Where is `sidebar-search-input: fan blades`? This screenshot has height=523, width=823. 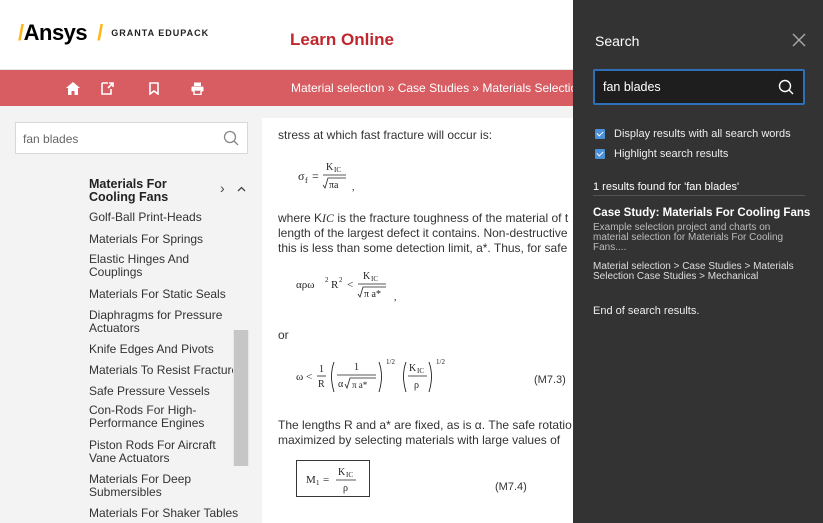
sidebar-search-input: fan blades is located at coordinates (131, 138).